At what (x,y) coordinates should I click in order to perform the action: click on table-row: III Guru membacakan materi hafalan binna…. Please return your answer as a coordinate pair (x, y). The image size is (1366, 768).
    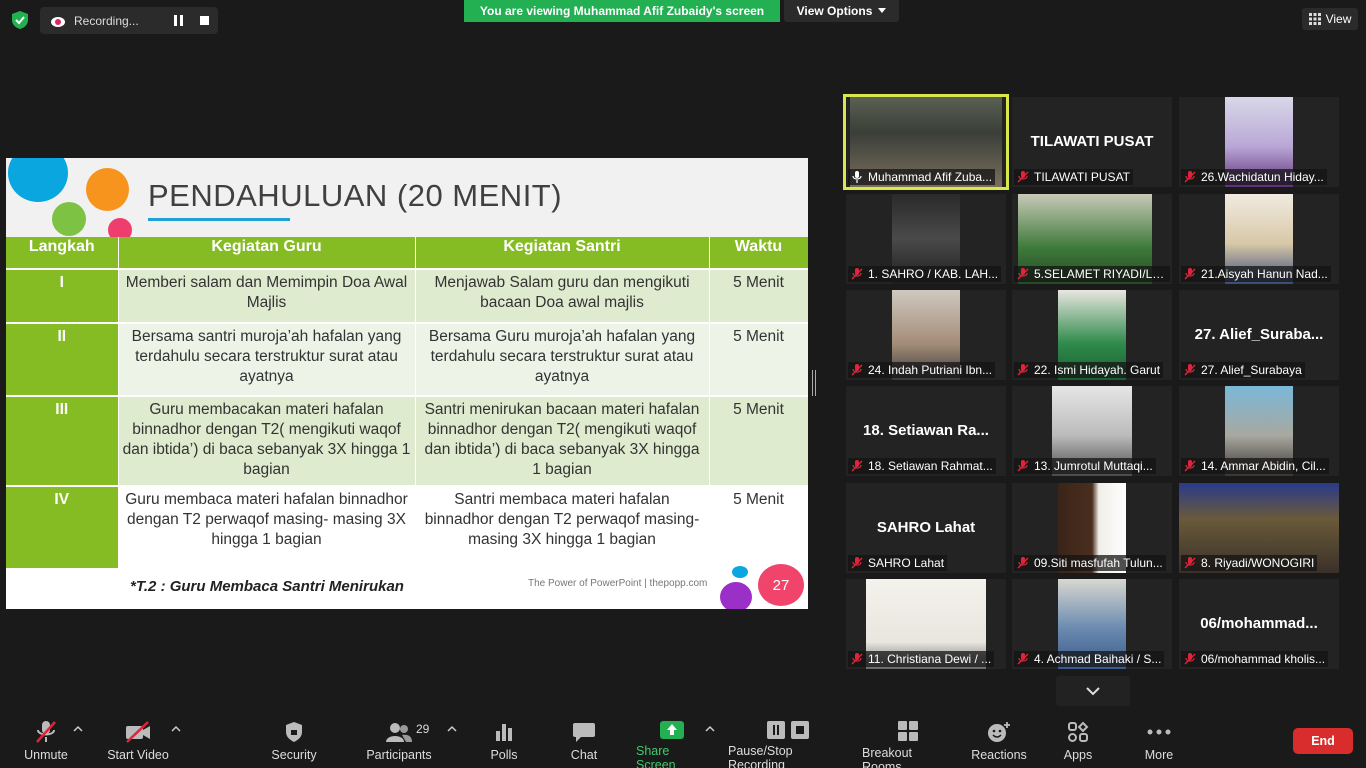
    Looking at the image, I should click on (407, 440).